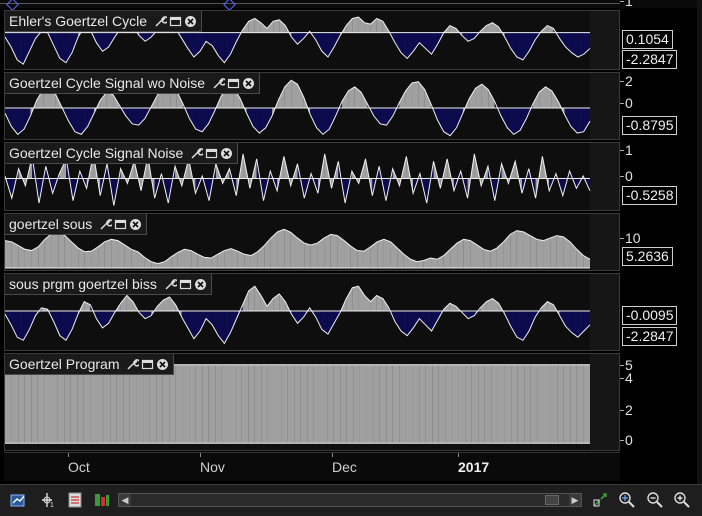 The width and height of the screenshot is (702, 516). I want to click on indicator-pane: sous prgm goertzel biss, so click(312, 312).